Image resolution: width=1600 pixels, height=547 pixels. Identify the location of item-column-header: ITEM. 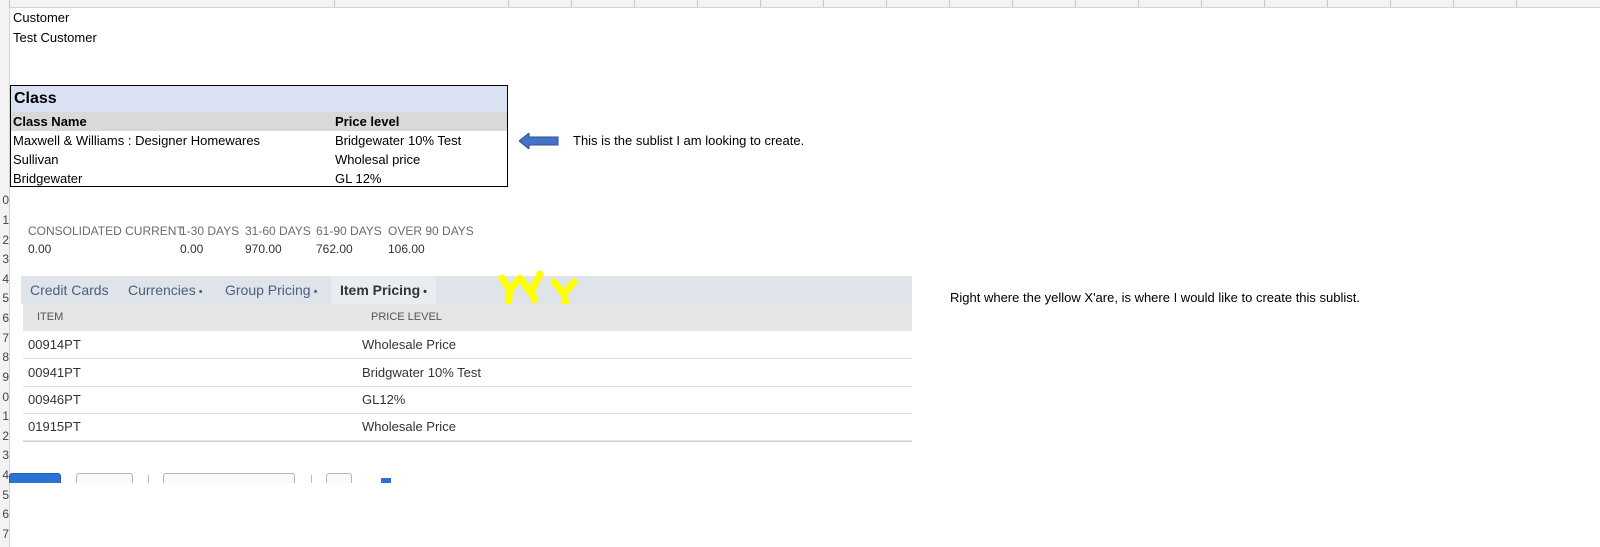
(50, 317).